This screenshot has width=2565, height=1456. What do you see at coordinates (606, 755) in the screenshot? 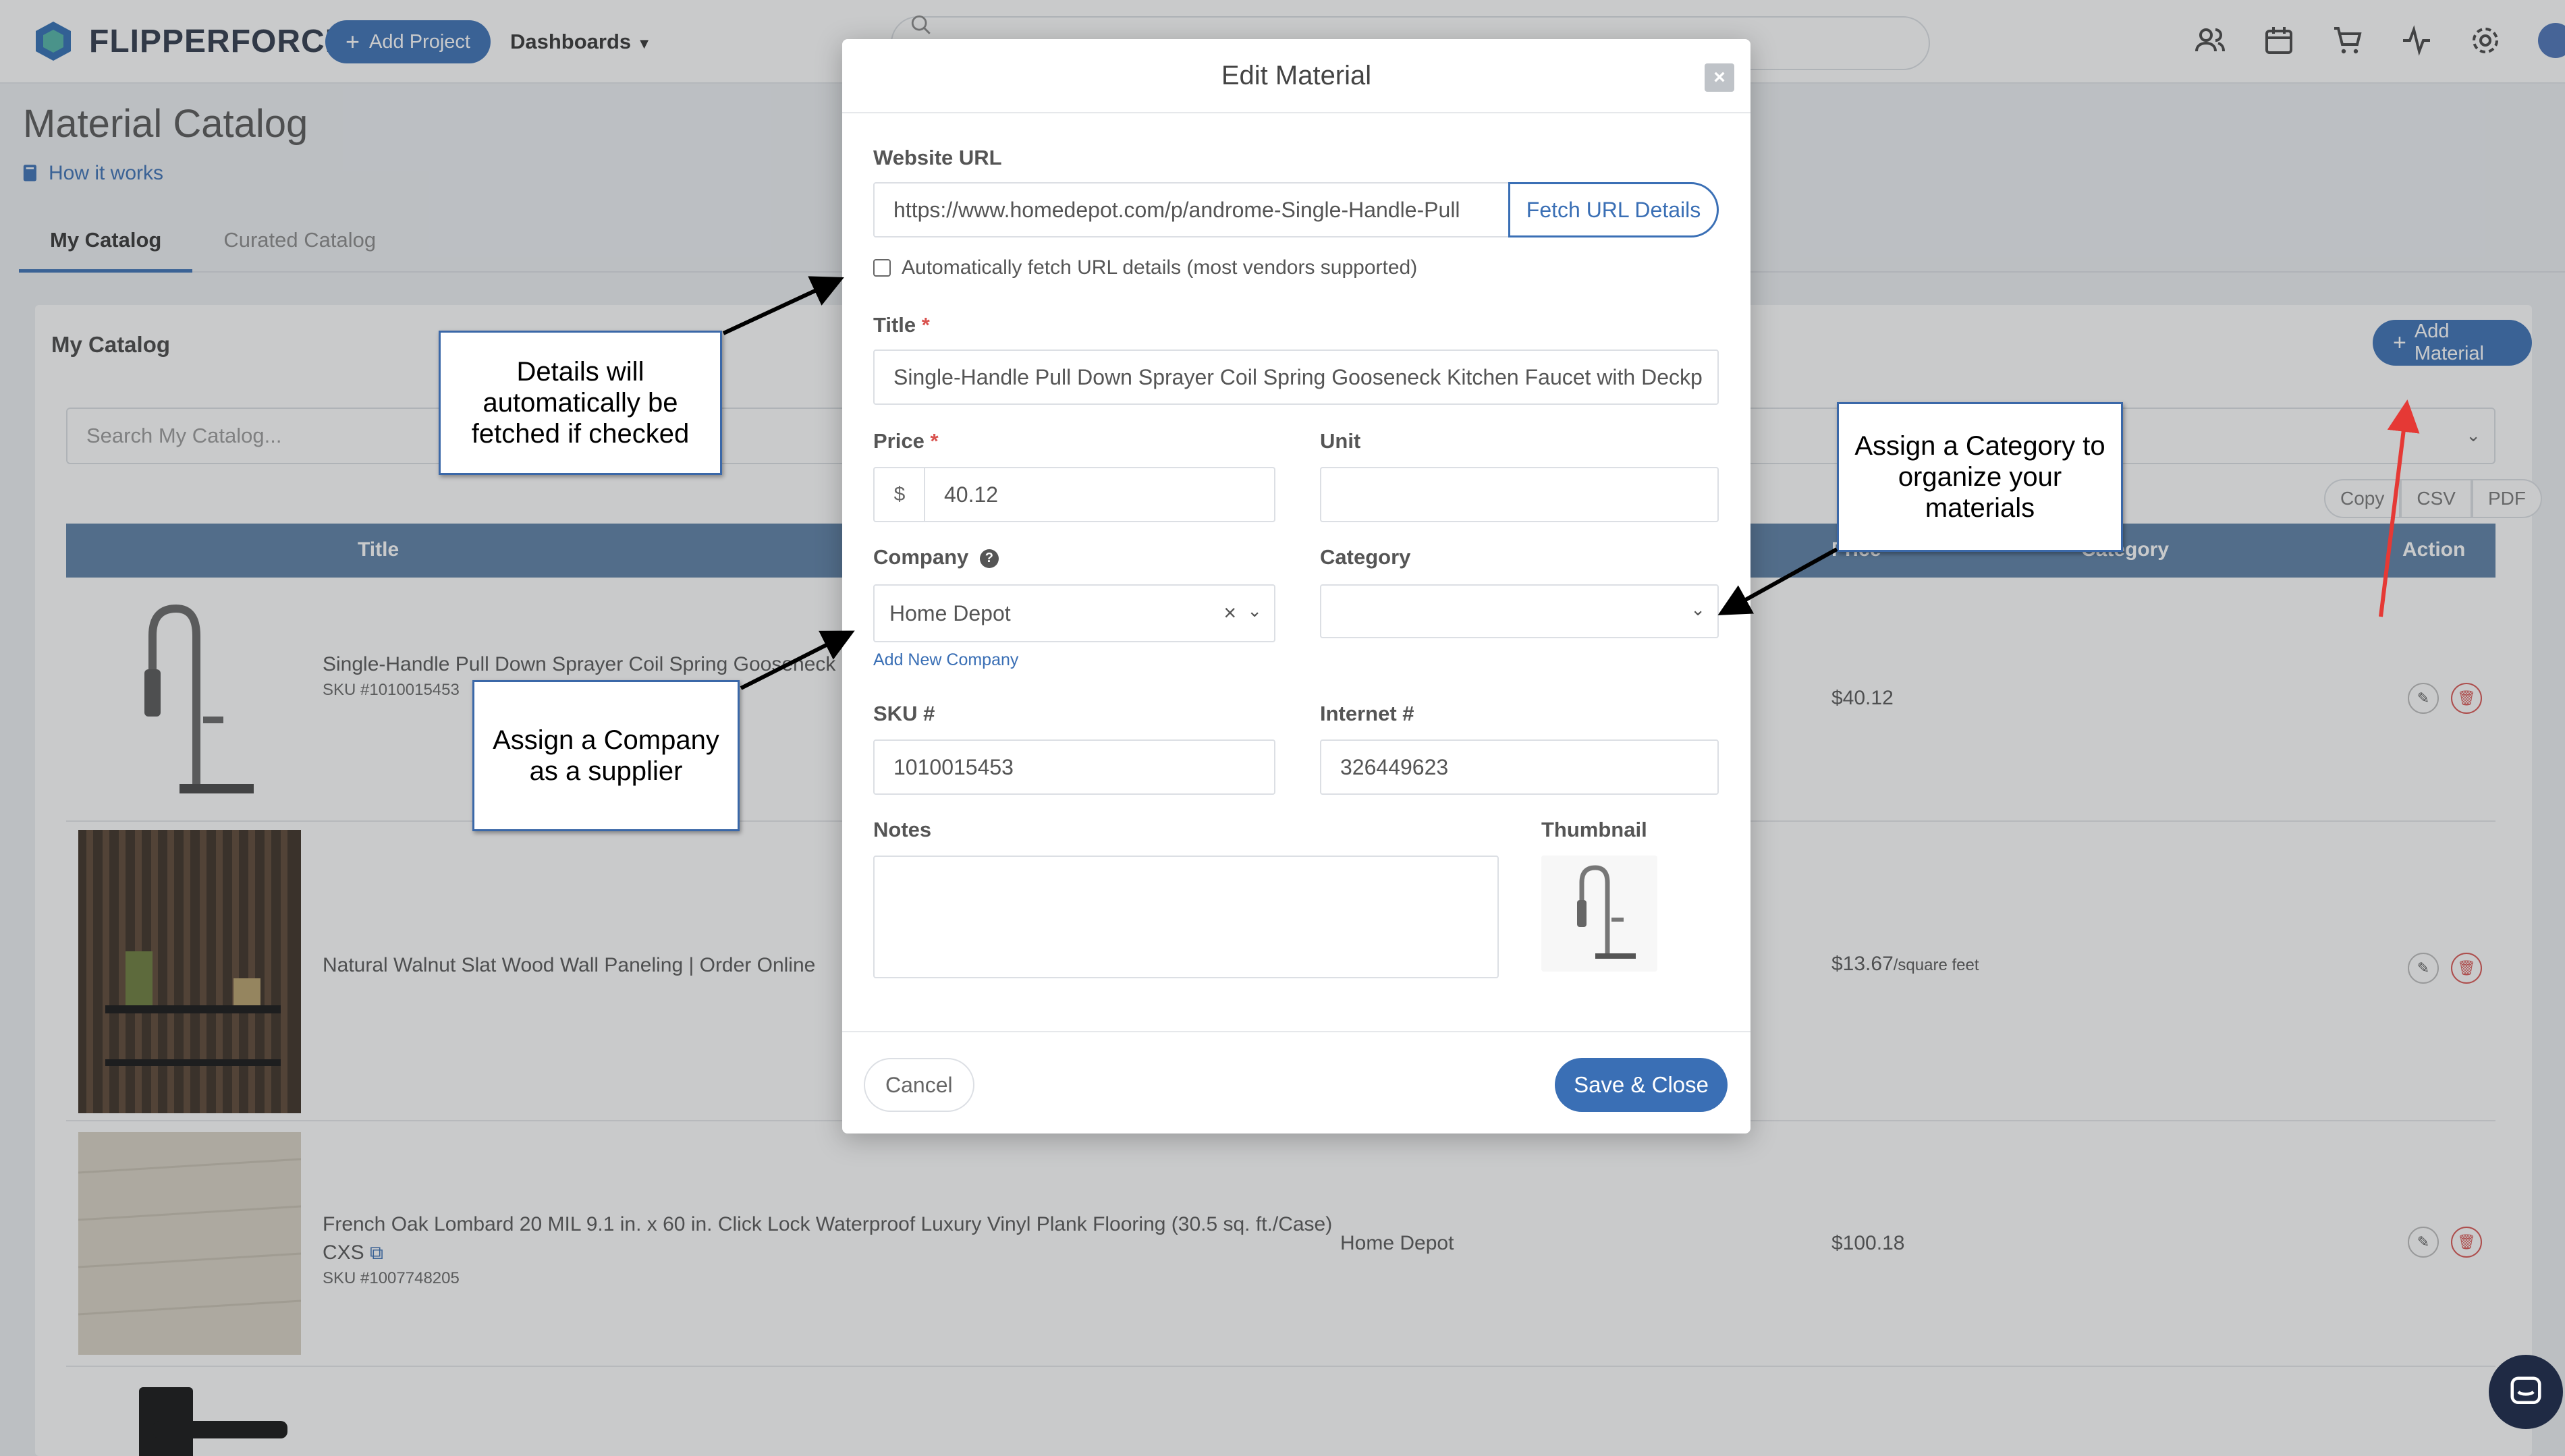
I see `company-callout: Assign a Company as a supplier` at bounding box center [606, 755].